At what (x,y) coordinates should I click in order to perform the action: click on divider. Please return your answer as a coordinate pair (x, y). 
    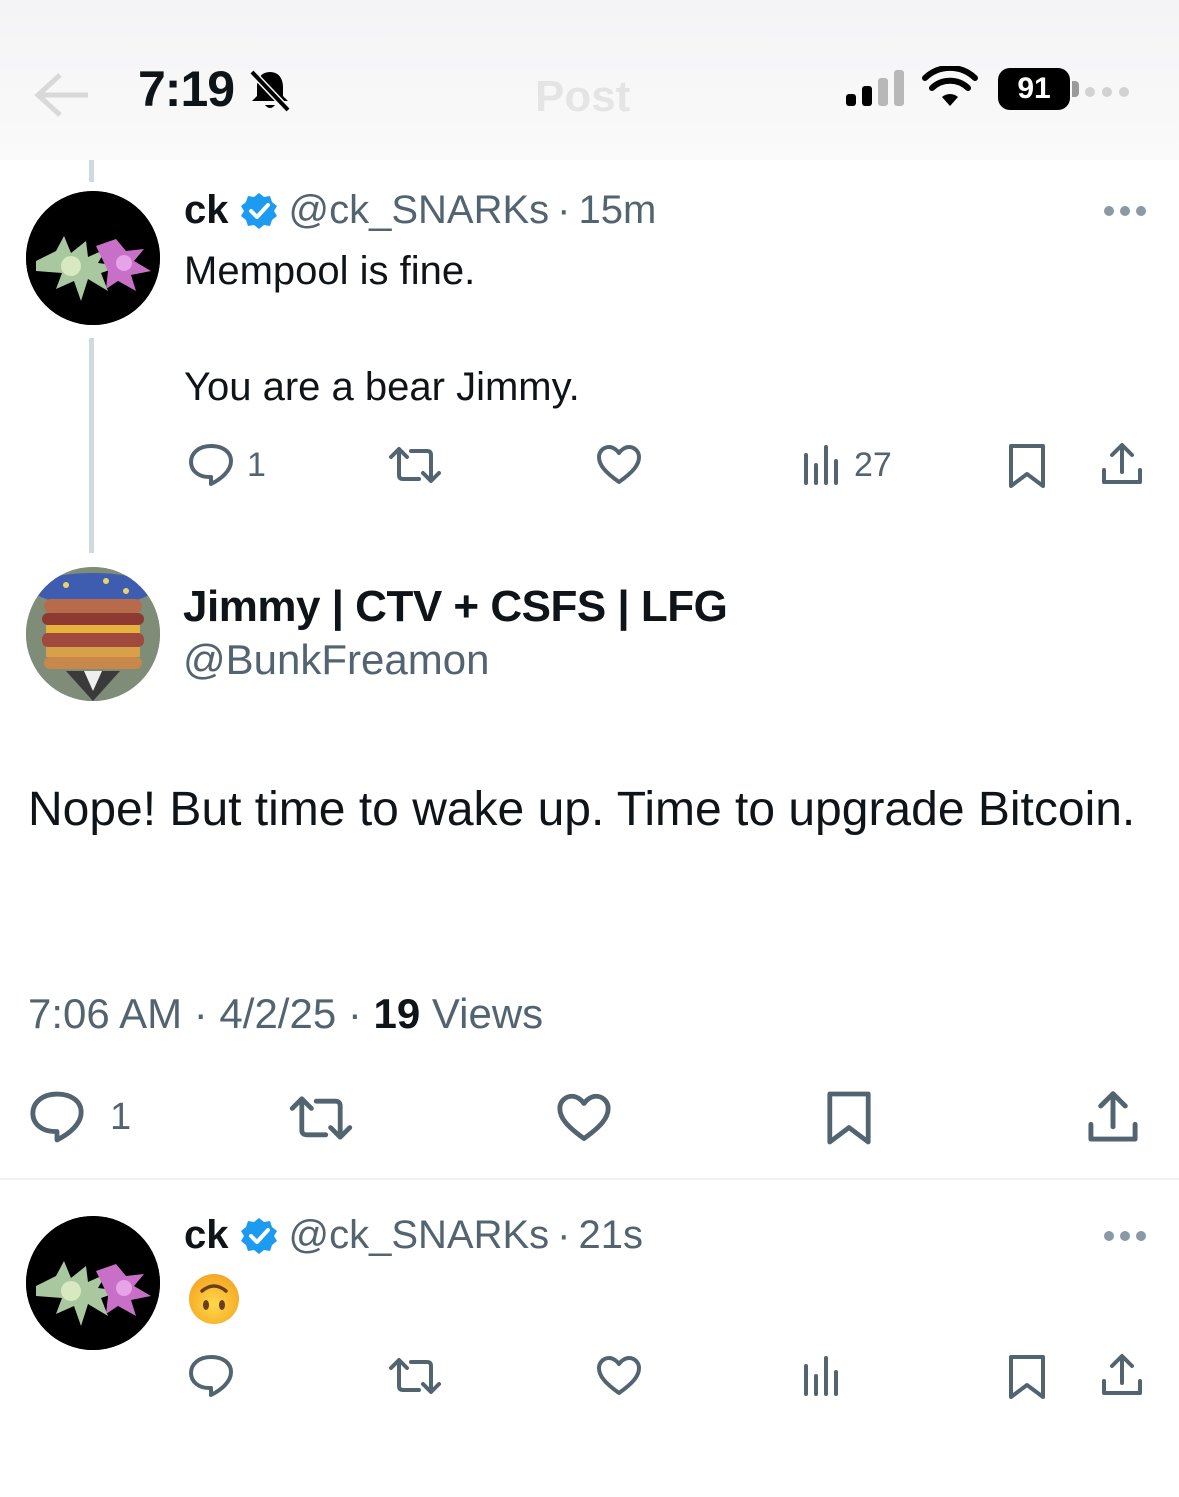
    Looking at the image, I should click on (589, 1179).